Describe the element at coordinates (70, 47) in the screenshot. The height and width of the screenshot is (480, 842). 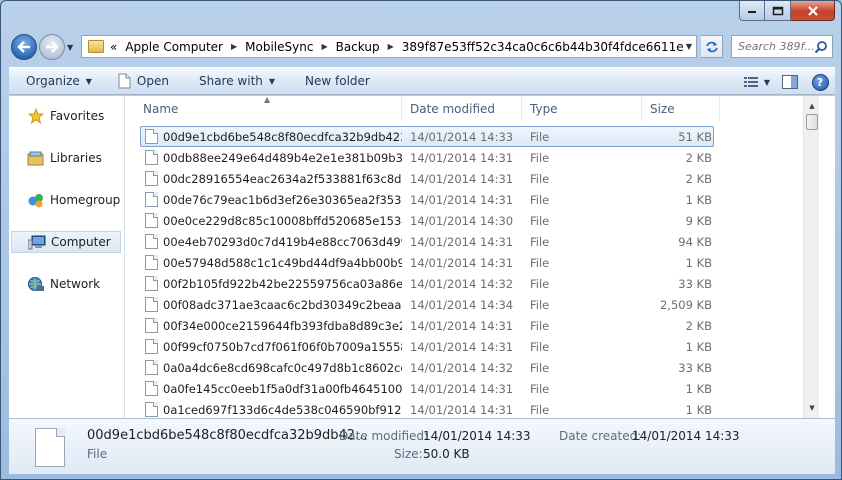
I see `recent-pages-dropdown: ▼` at that location.